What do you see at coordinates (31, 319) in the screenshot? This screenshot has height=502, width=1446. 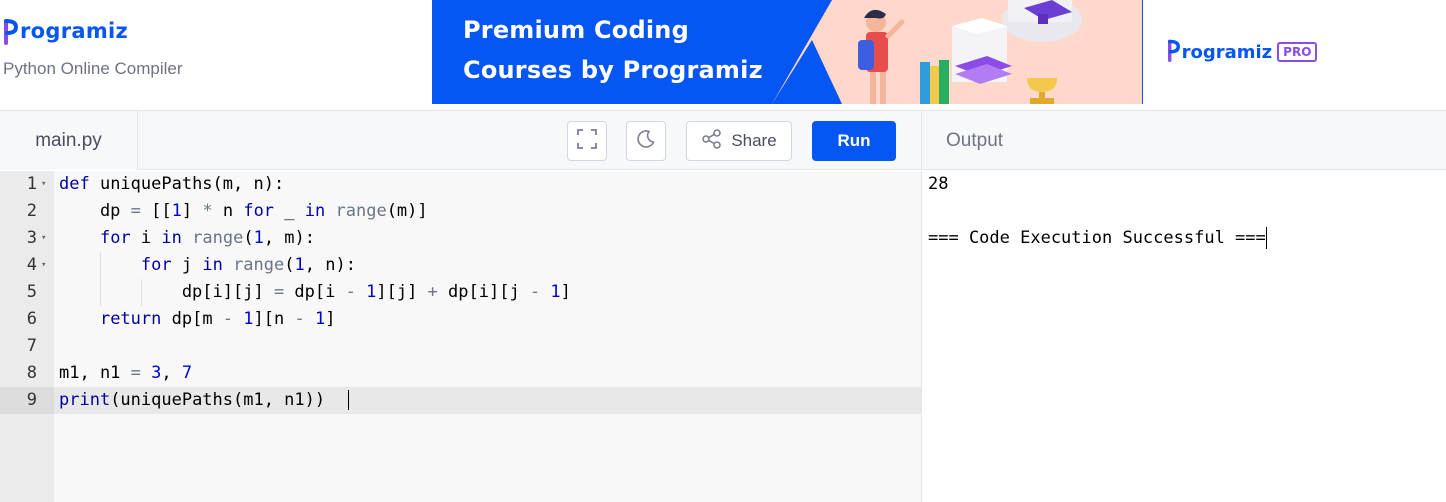 I see `line-number-text: 6` at bounding box center [31, 319].